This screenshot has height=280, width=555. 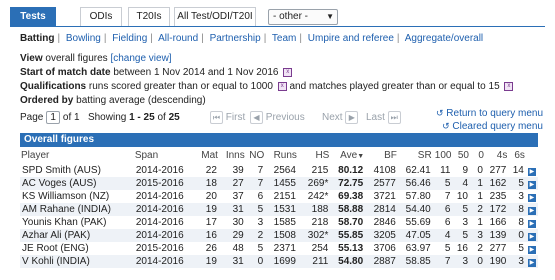 What do you see at coordinates (496, 183) in the screenshot?
I see `table-cell: 162` at bounding box center [496, 183].